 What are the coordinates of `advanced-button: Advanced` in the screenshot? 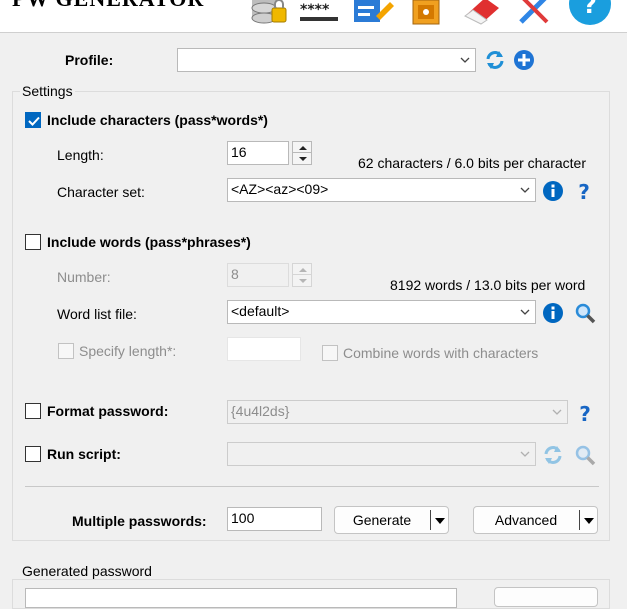 It's located at (535, 520).